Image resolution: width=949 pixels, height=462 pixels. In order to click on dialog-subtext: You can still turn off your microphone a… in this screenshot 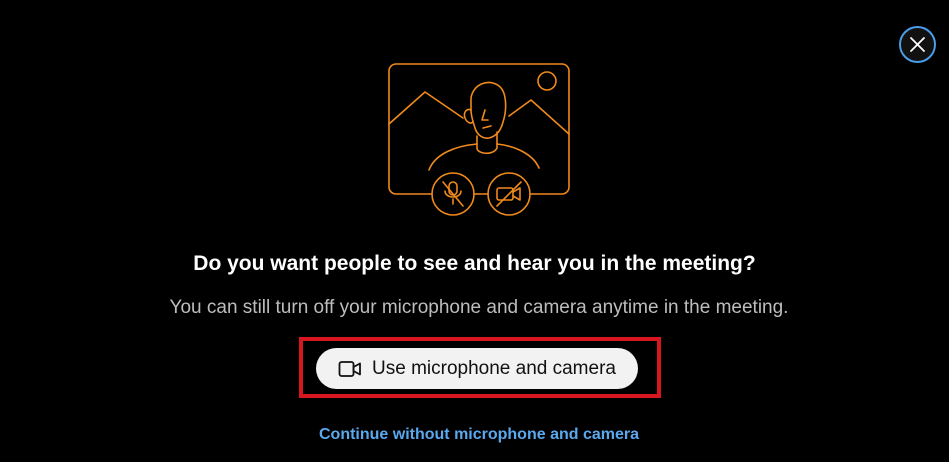, I will do `click(479, 307)`.